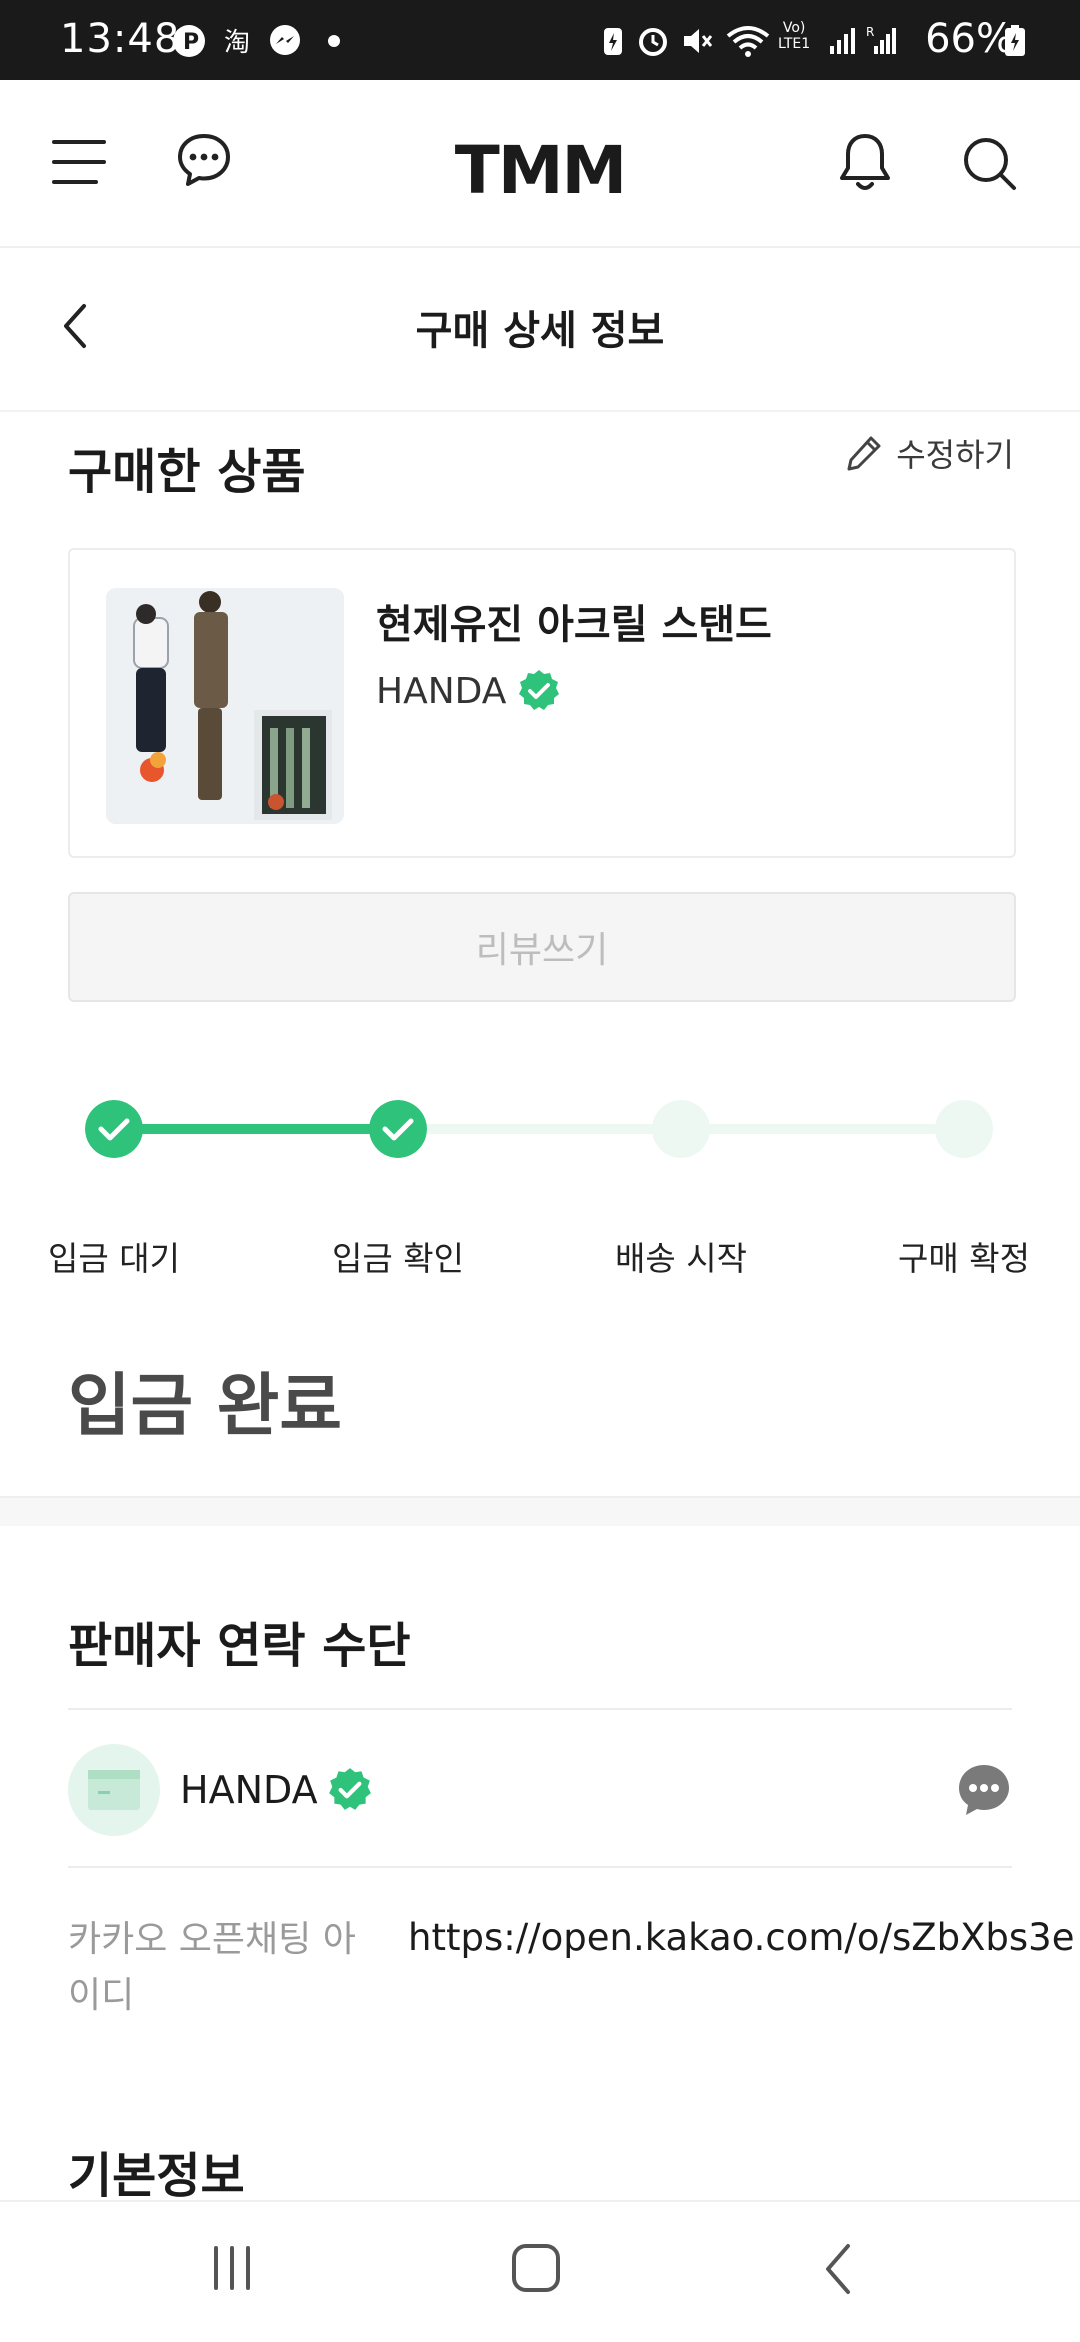 This screenshot has height=2342, width=1080. I want to click on step-label-1: 입금 대기, so click(114, 1258).